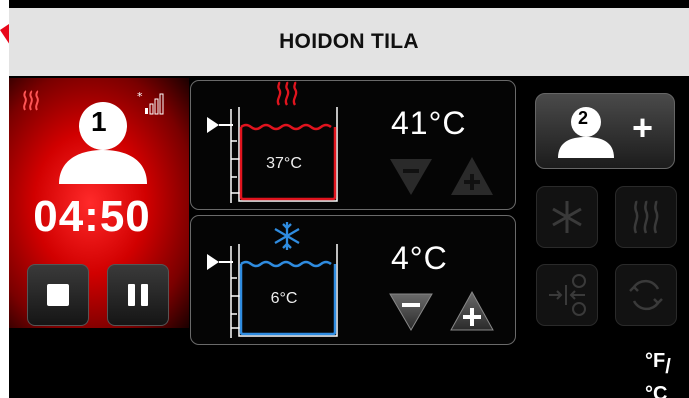 The image size is (689, 398). Describe the element at coordinates (99, 121) in the screenshot. I see `user-number: 1` at that location.